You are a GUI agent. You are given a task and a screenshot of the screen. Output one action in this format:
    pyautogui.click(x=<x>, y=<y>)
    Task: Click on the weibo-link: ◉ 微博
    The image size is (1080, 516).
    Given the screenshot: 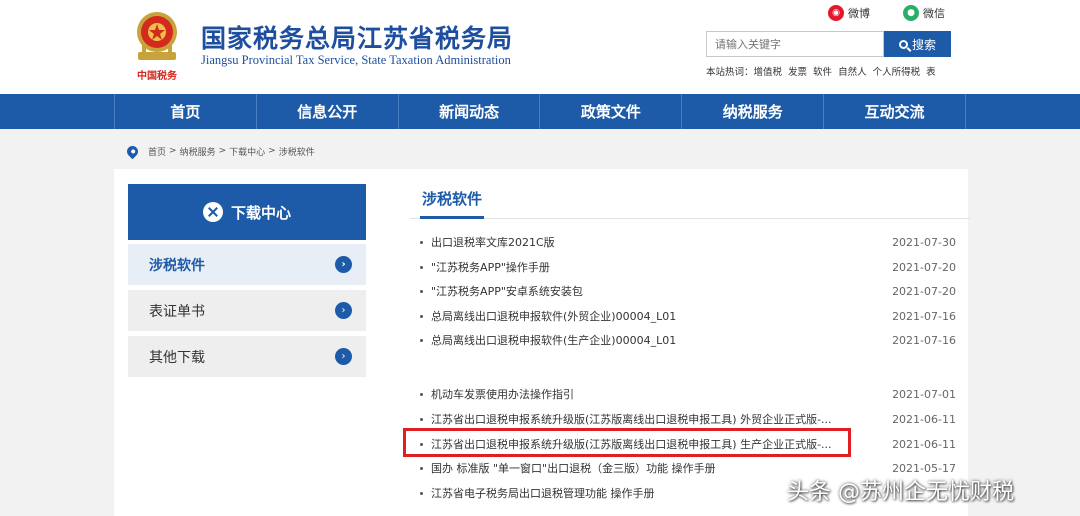 What is the action you would take?
    pyautogui.click(x=849, y=13)
    